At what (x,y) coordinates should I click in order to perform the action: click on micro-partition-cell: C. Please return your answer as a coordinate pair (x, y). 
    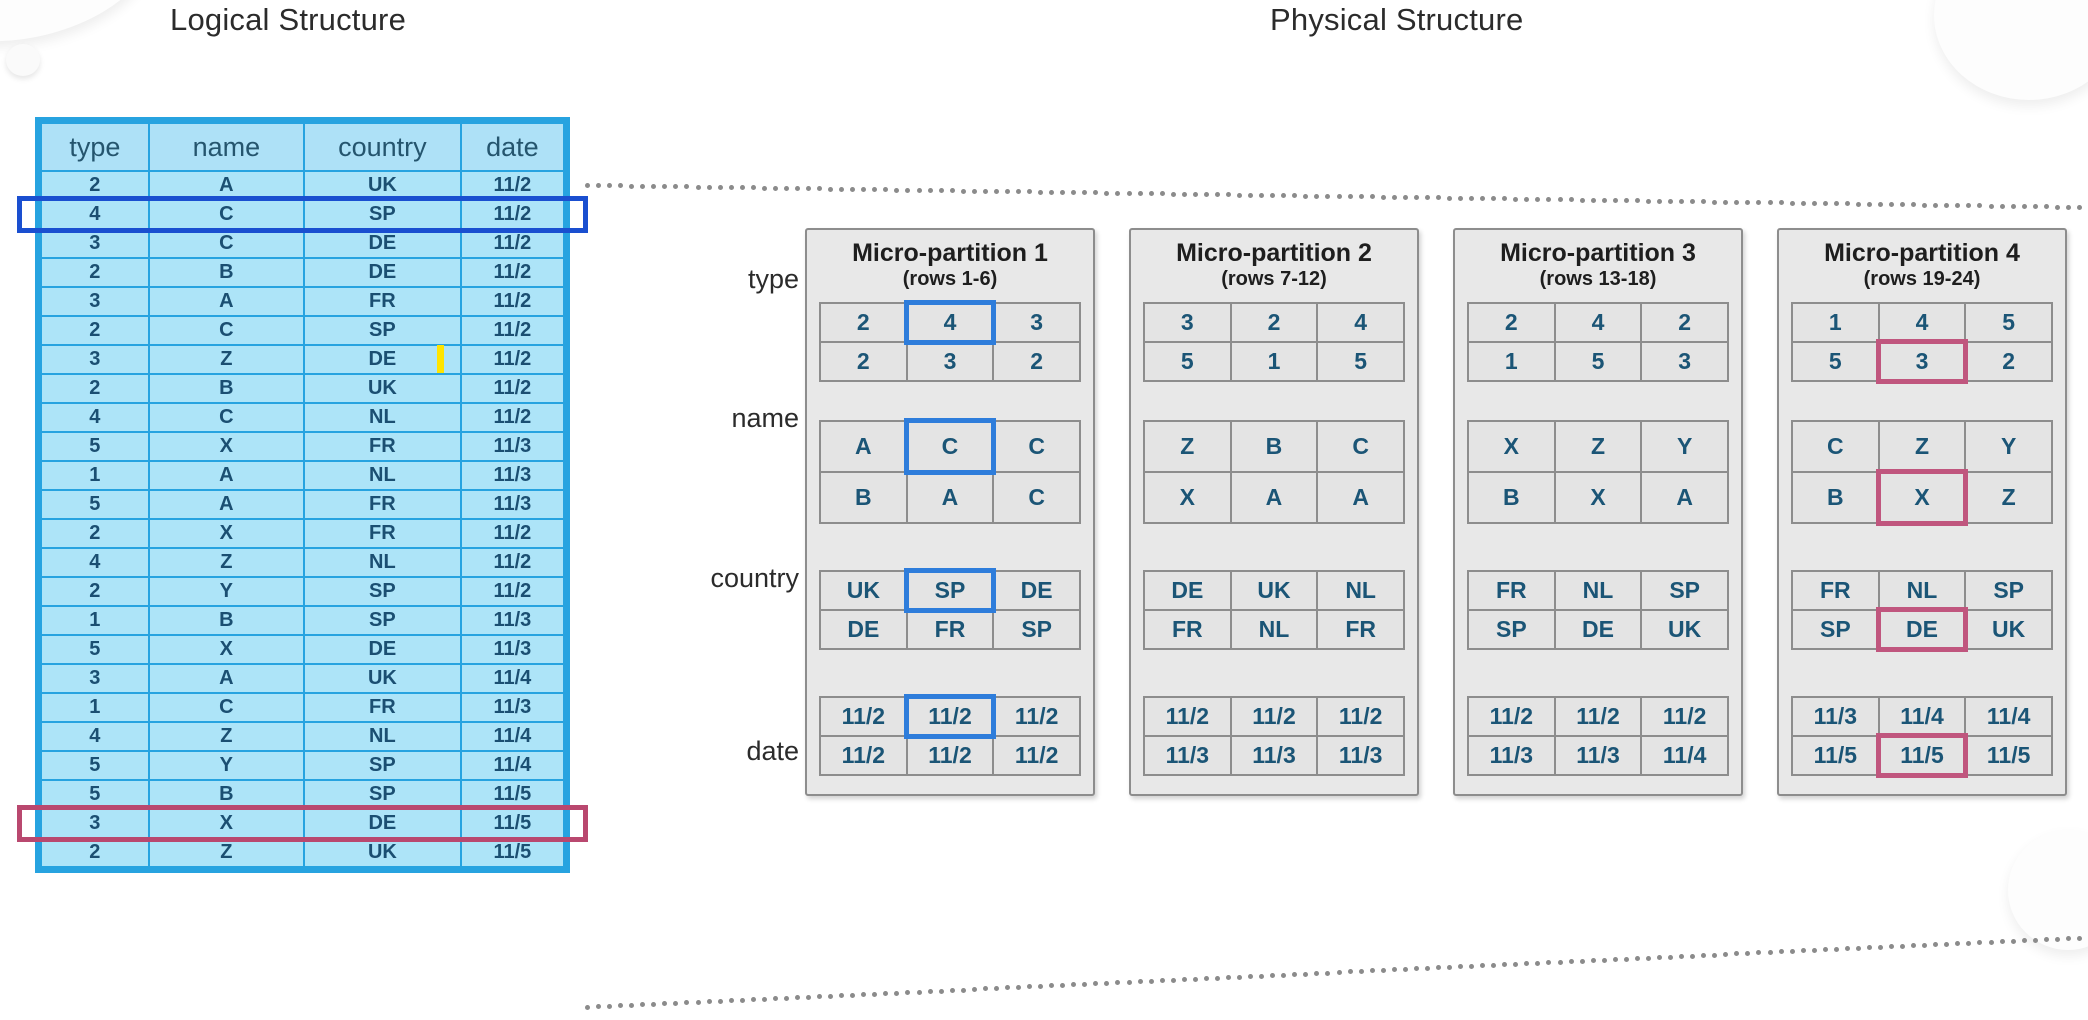
    Looking at the image, I should click on (1360, 446).